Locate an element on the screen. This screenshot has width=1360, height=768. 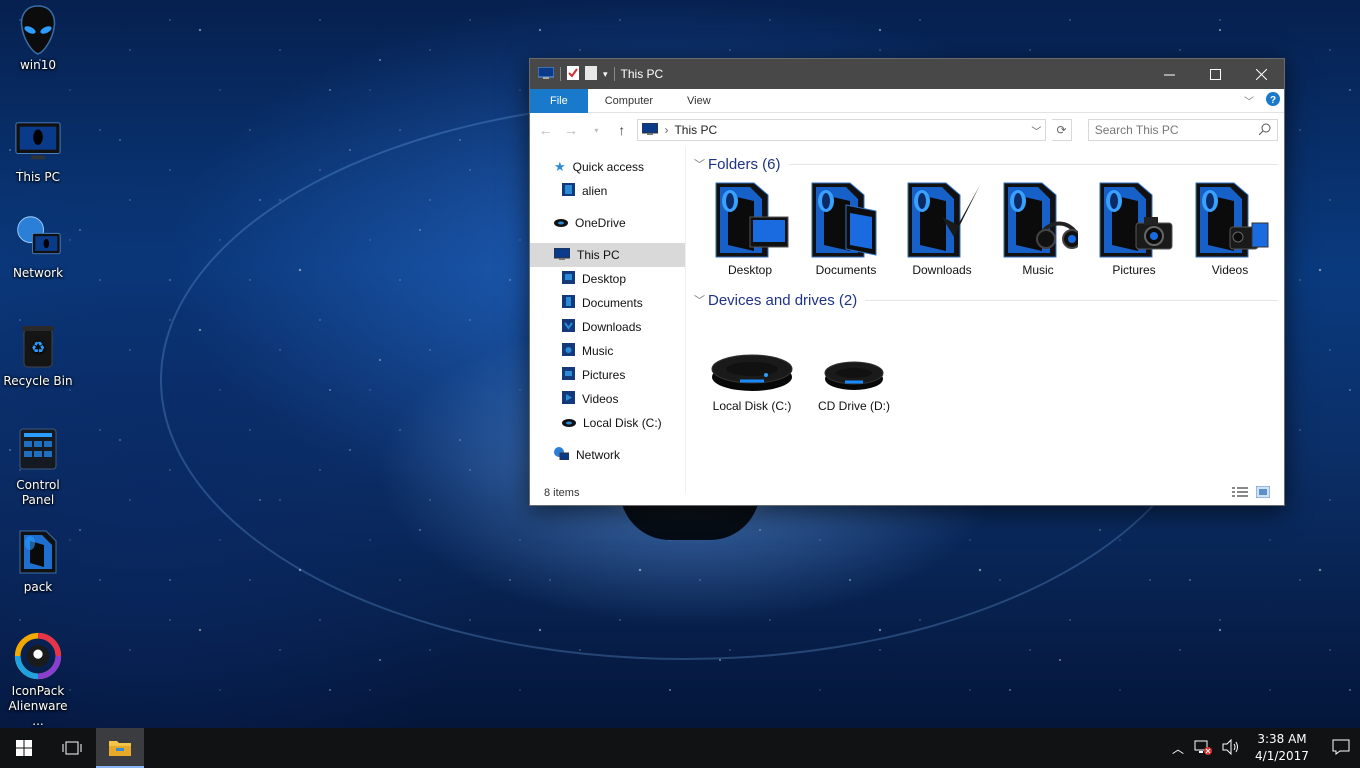
star-icon: ★ is located at coordinates (560, 166).